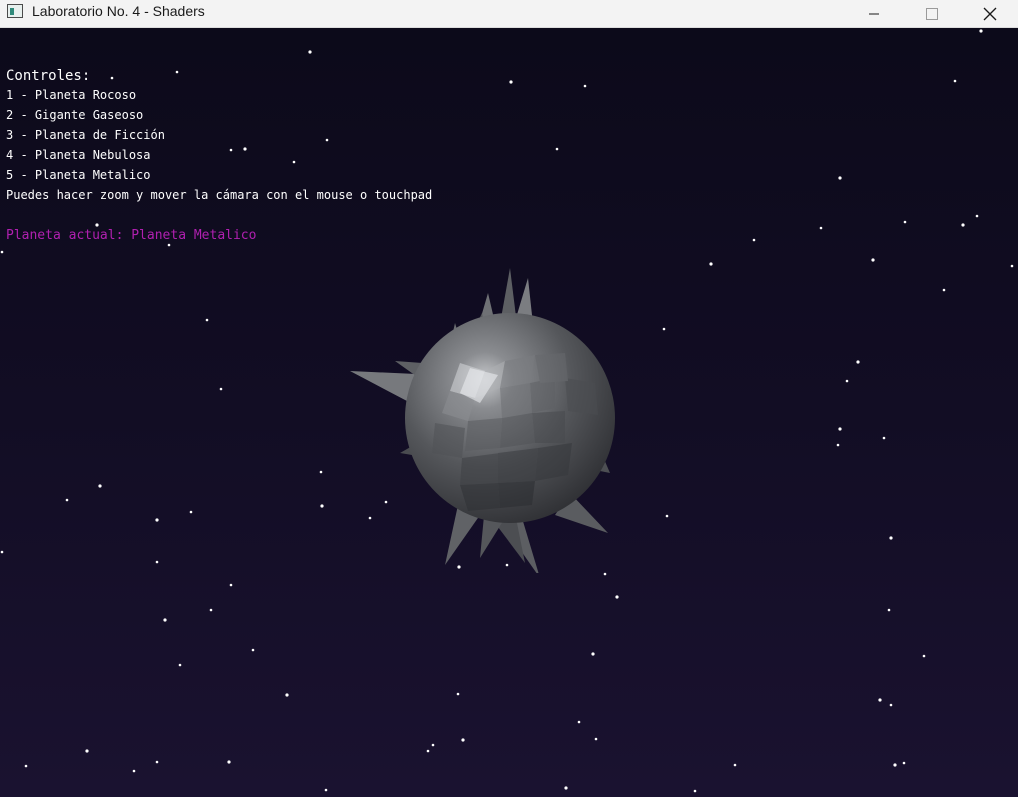 The height and width of the screenshot is (797, 1018). I want to click on current-planet-name: Planeta Metalico, so click(194, 235).